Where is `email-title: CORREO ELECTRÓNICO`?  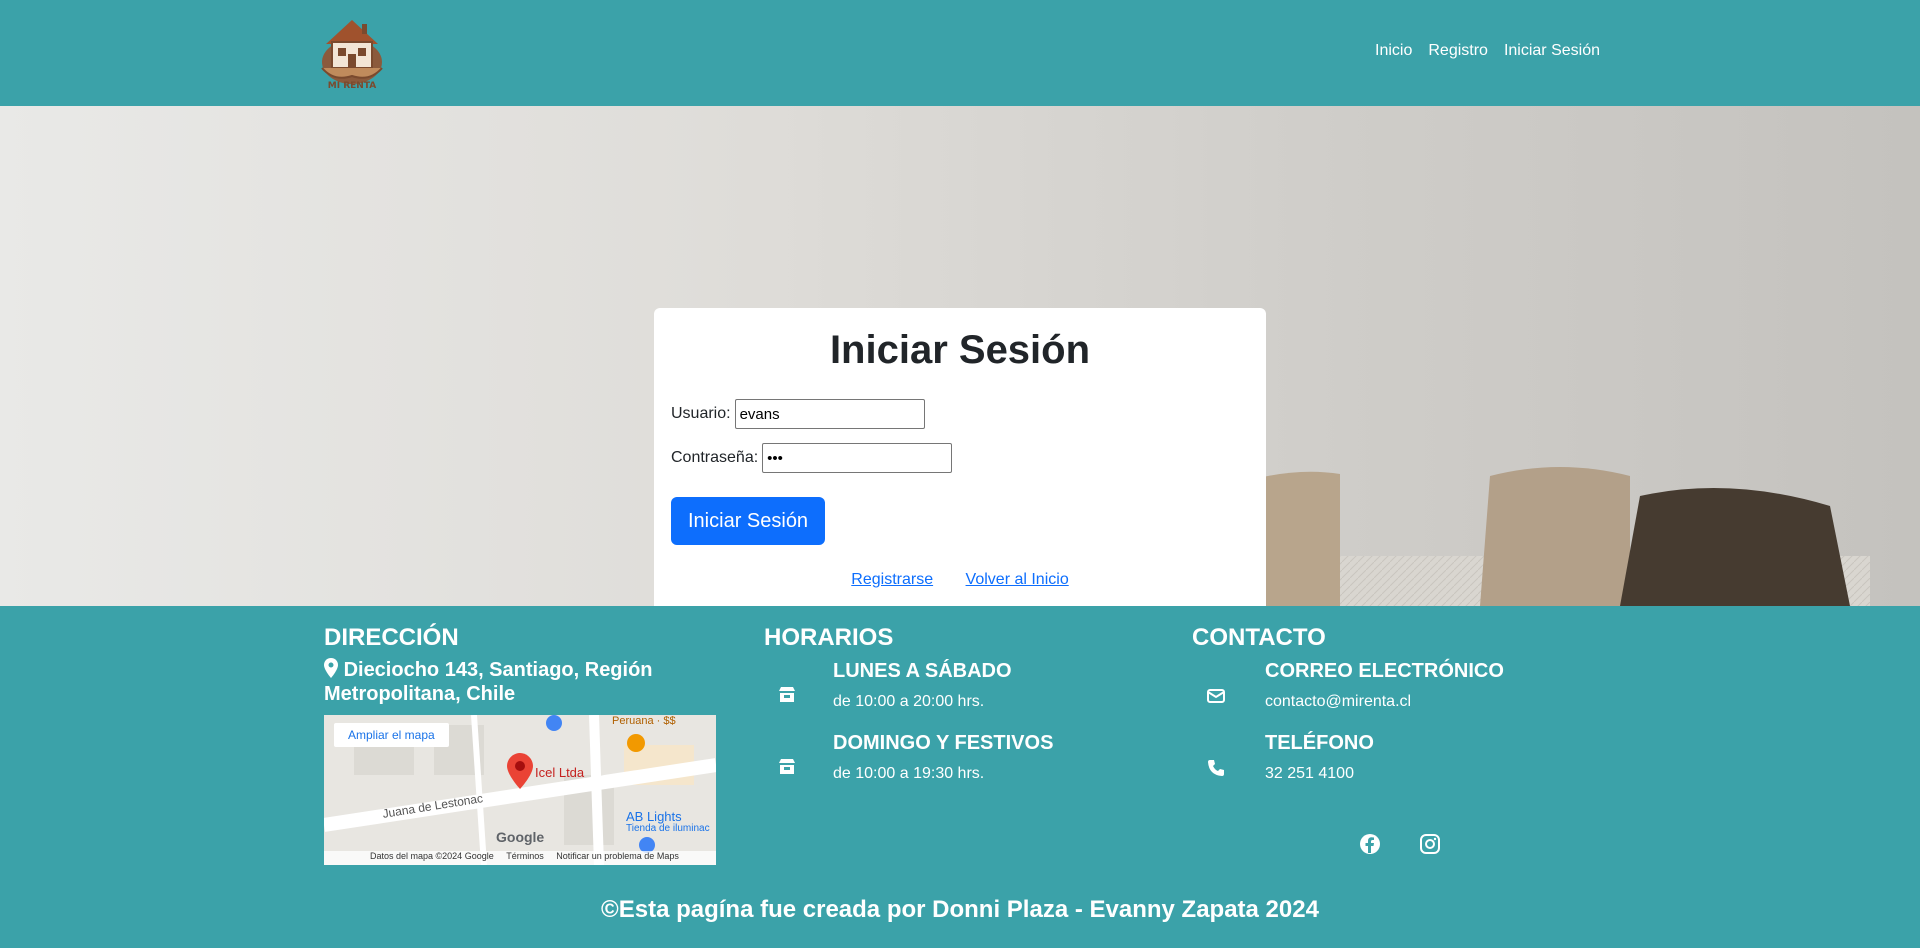
email-title: CORREO ELECTRÓNICO is located at coordinates (1384, 671).